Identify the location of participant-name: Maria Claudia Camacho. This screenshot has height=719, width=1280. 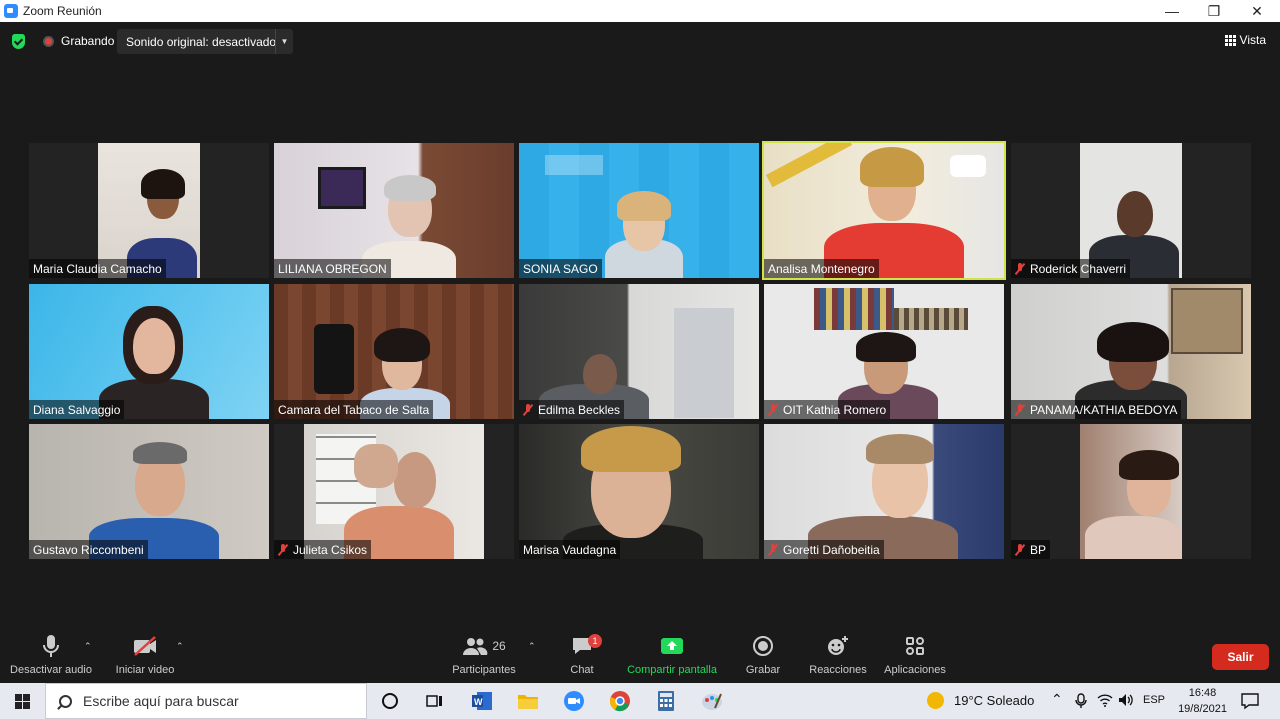
(97, 268).